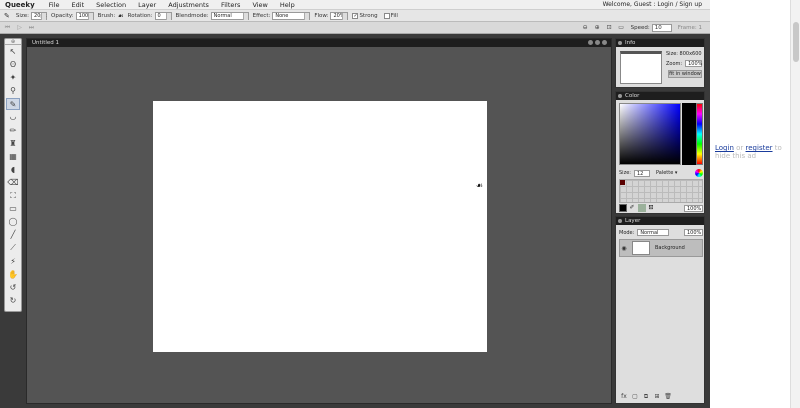 Image resolution: width=800 pixels, height=408 pixels. Describe the element at coordinates (693, 208) in the screenshot. I see `color-opacity-select: 100%` at that location.